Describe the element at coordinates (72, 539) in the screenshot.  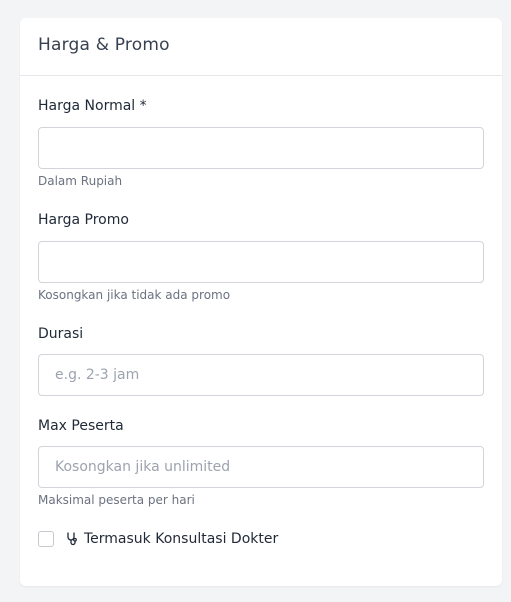
I see `stethoscope-icon` at that location.